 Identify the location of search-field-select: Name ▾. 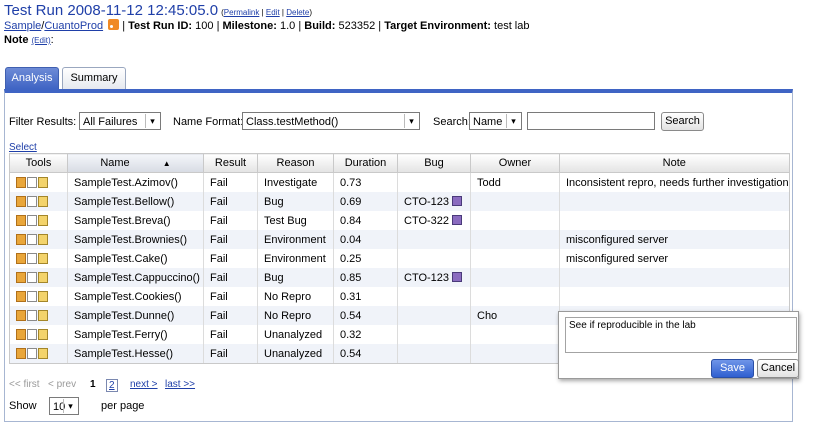
(495, 121).